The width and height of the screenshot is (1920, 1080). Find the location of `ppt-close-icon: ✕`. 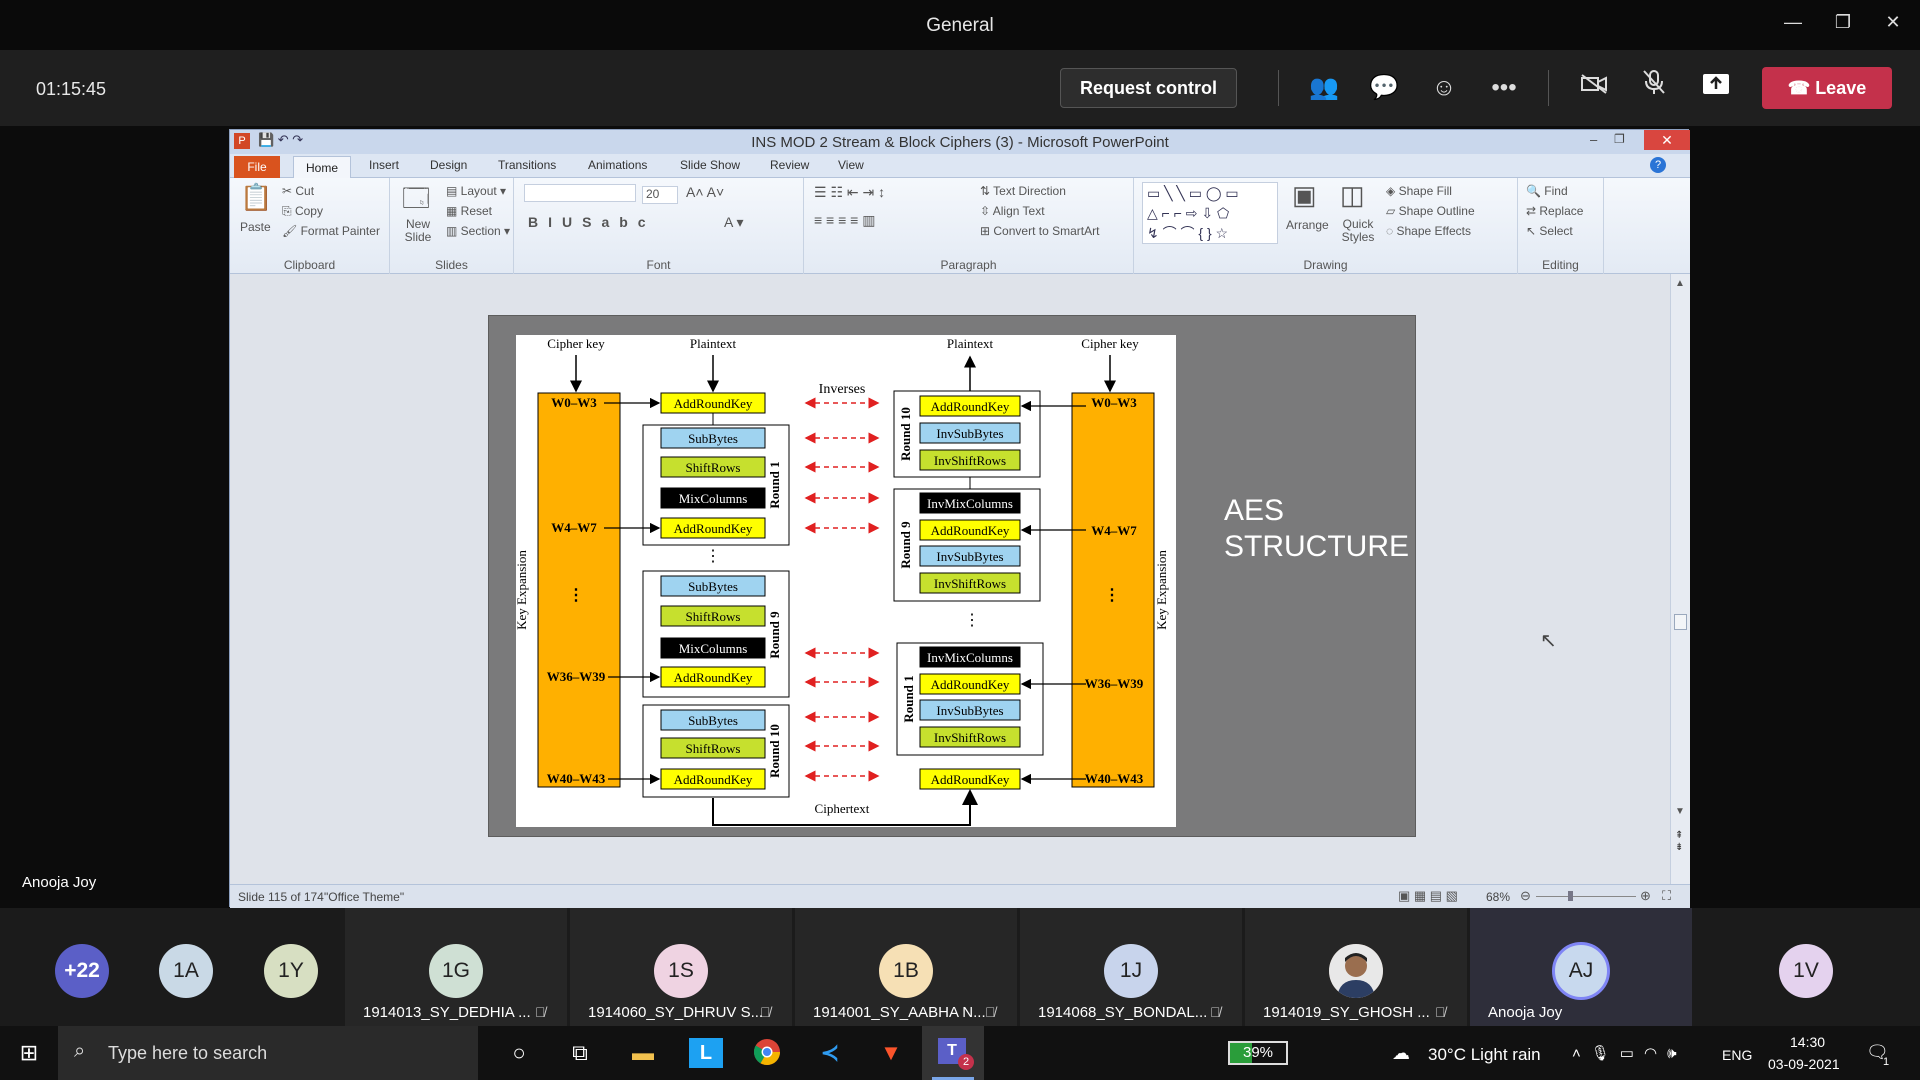

ppt-close-icon: ✕ is located at coordinates (1667, 140).